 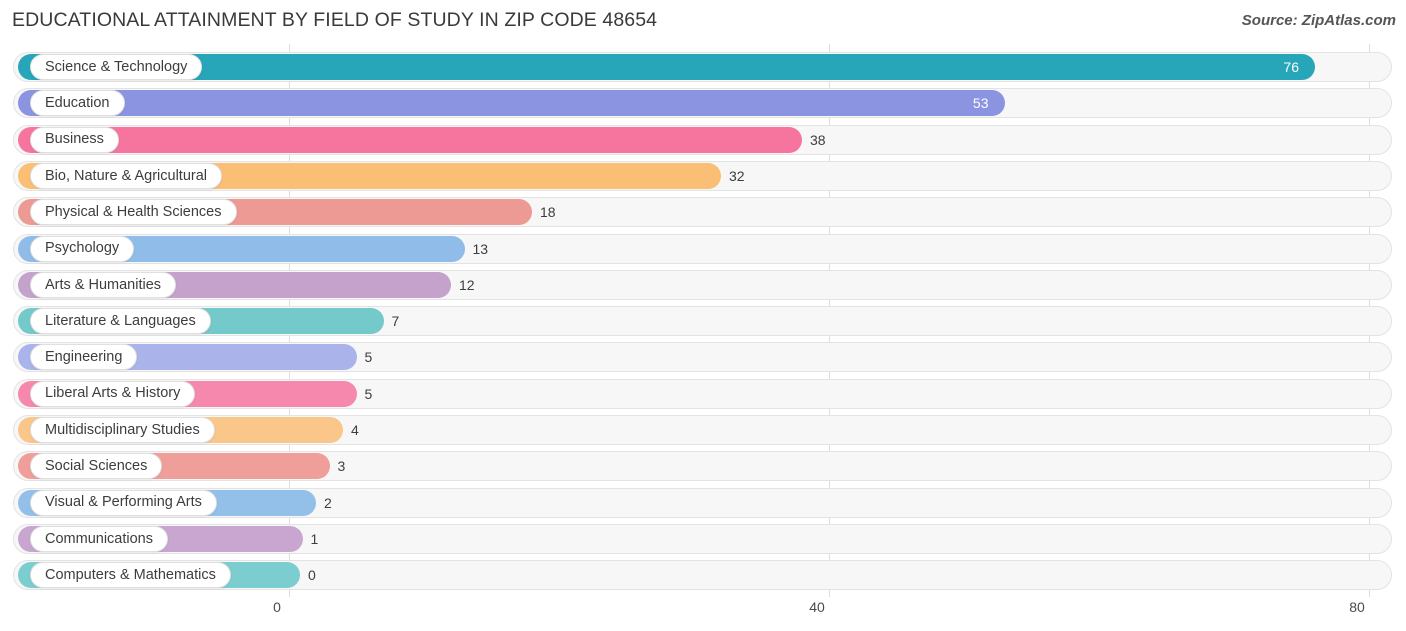 I want to click on category-label: Psychology, so click(x=82, y=248).